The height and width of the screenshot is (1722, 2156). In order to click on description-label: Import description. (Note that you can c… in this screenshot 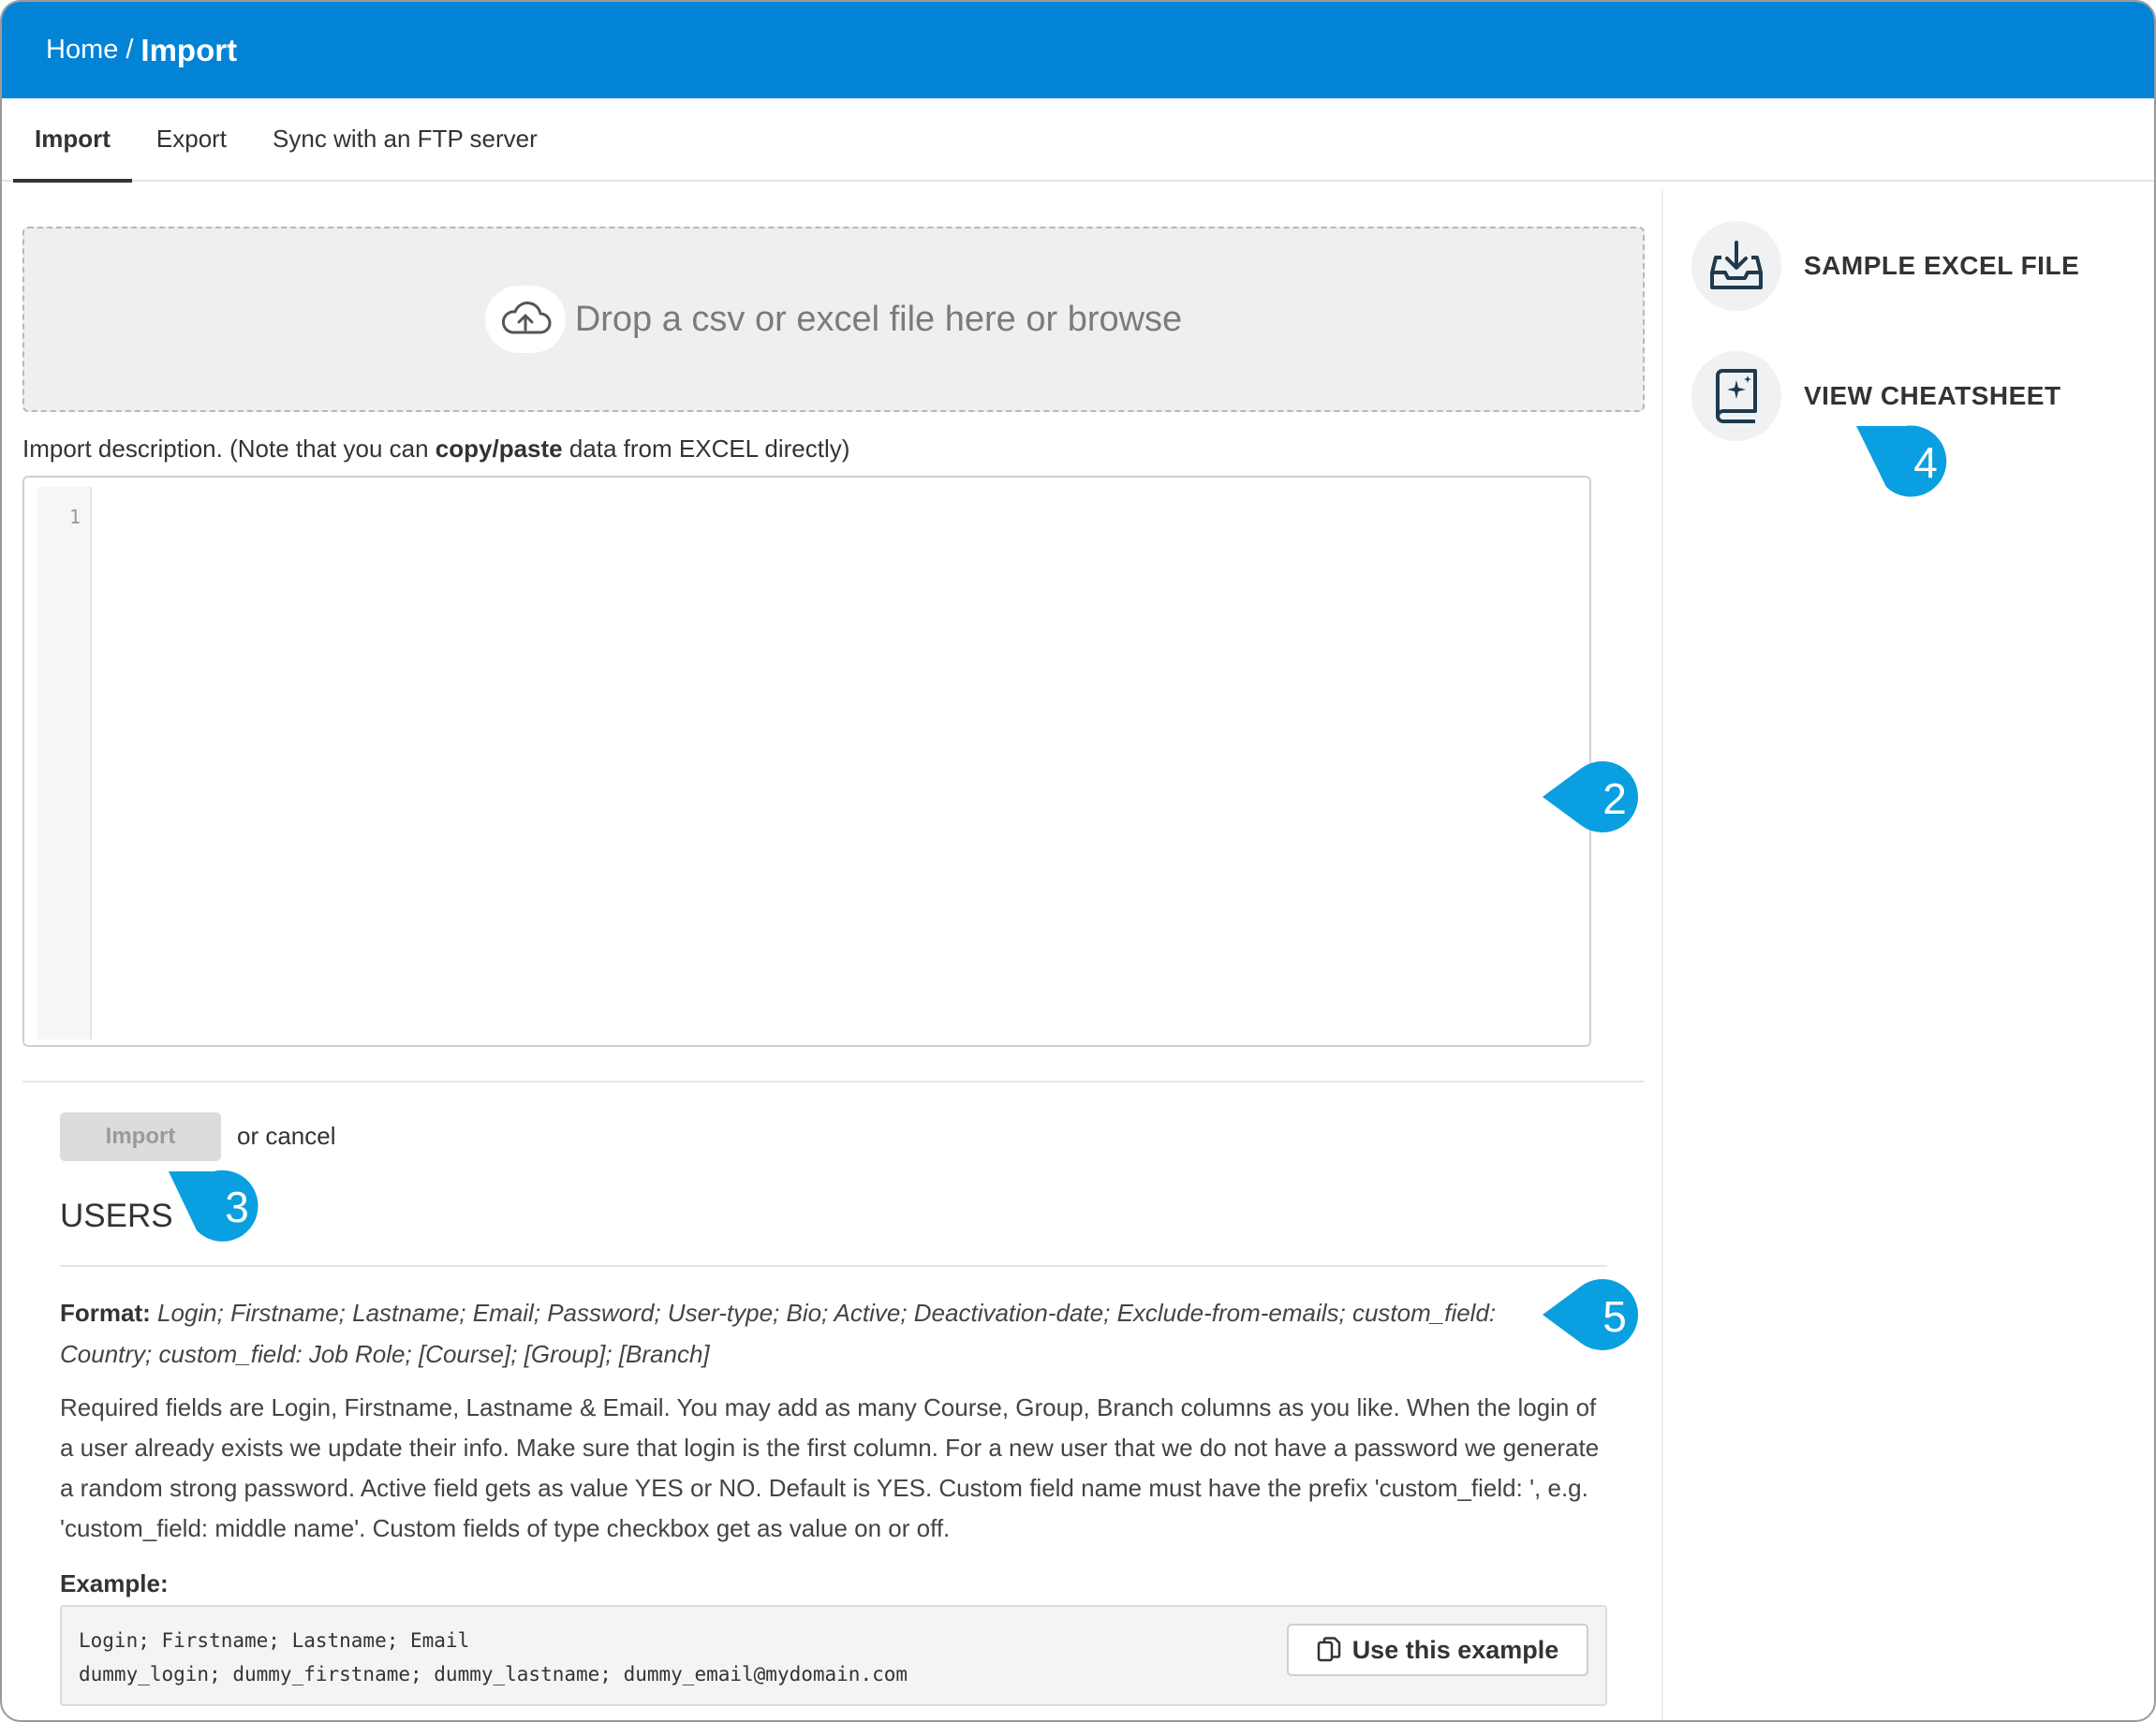, I will do `click(435, 449)`.